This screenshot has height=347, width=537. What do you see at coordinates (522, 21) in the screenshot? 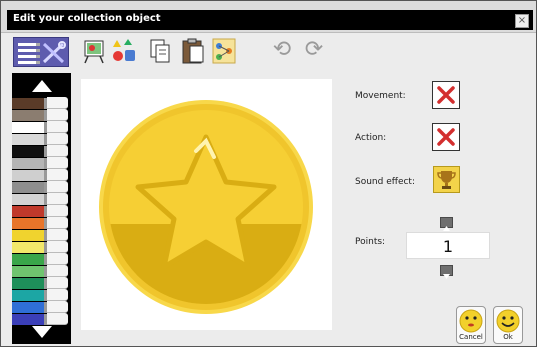
I see `close-button: ×` at bounding box center [522, 21].